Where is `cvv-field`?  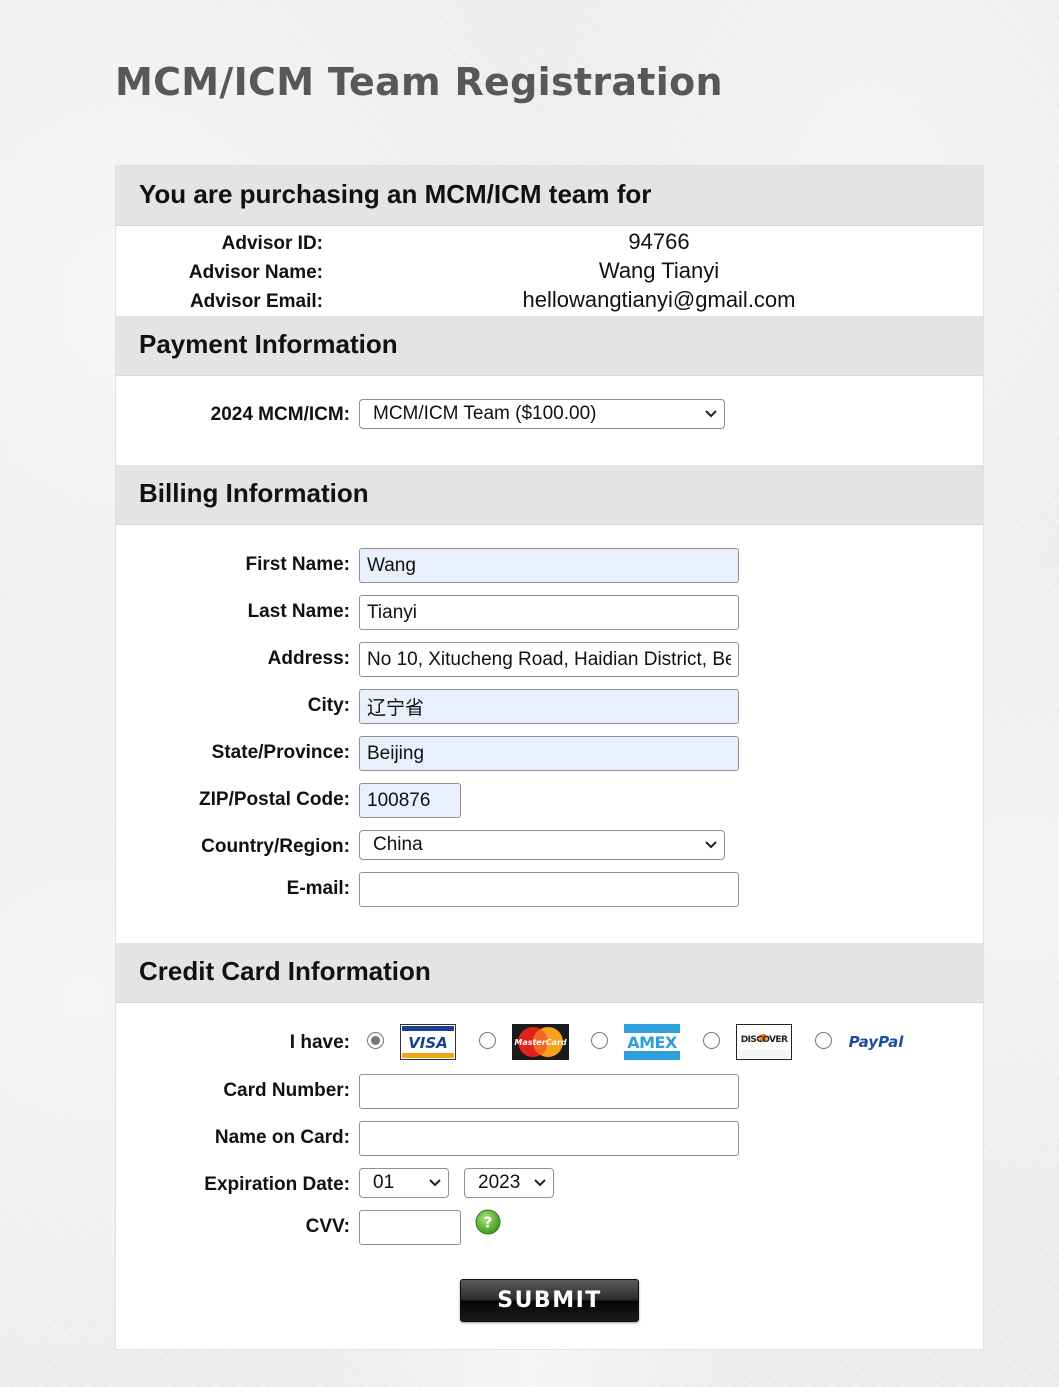 cvv-field is located at coordinates (410, 1227).